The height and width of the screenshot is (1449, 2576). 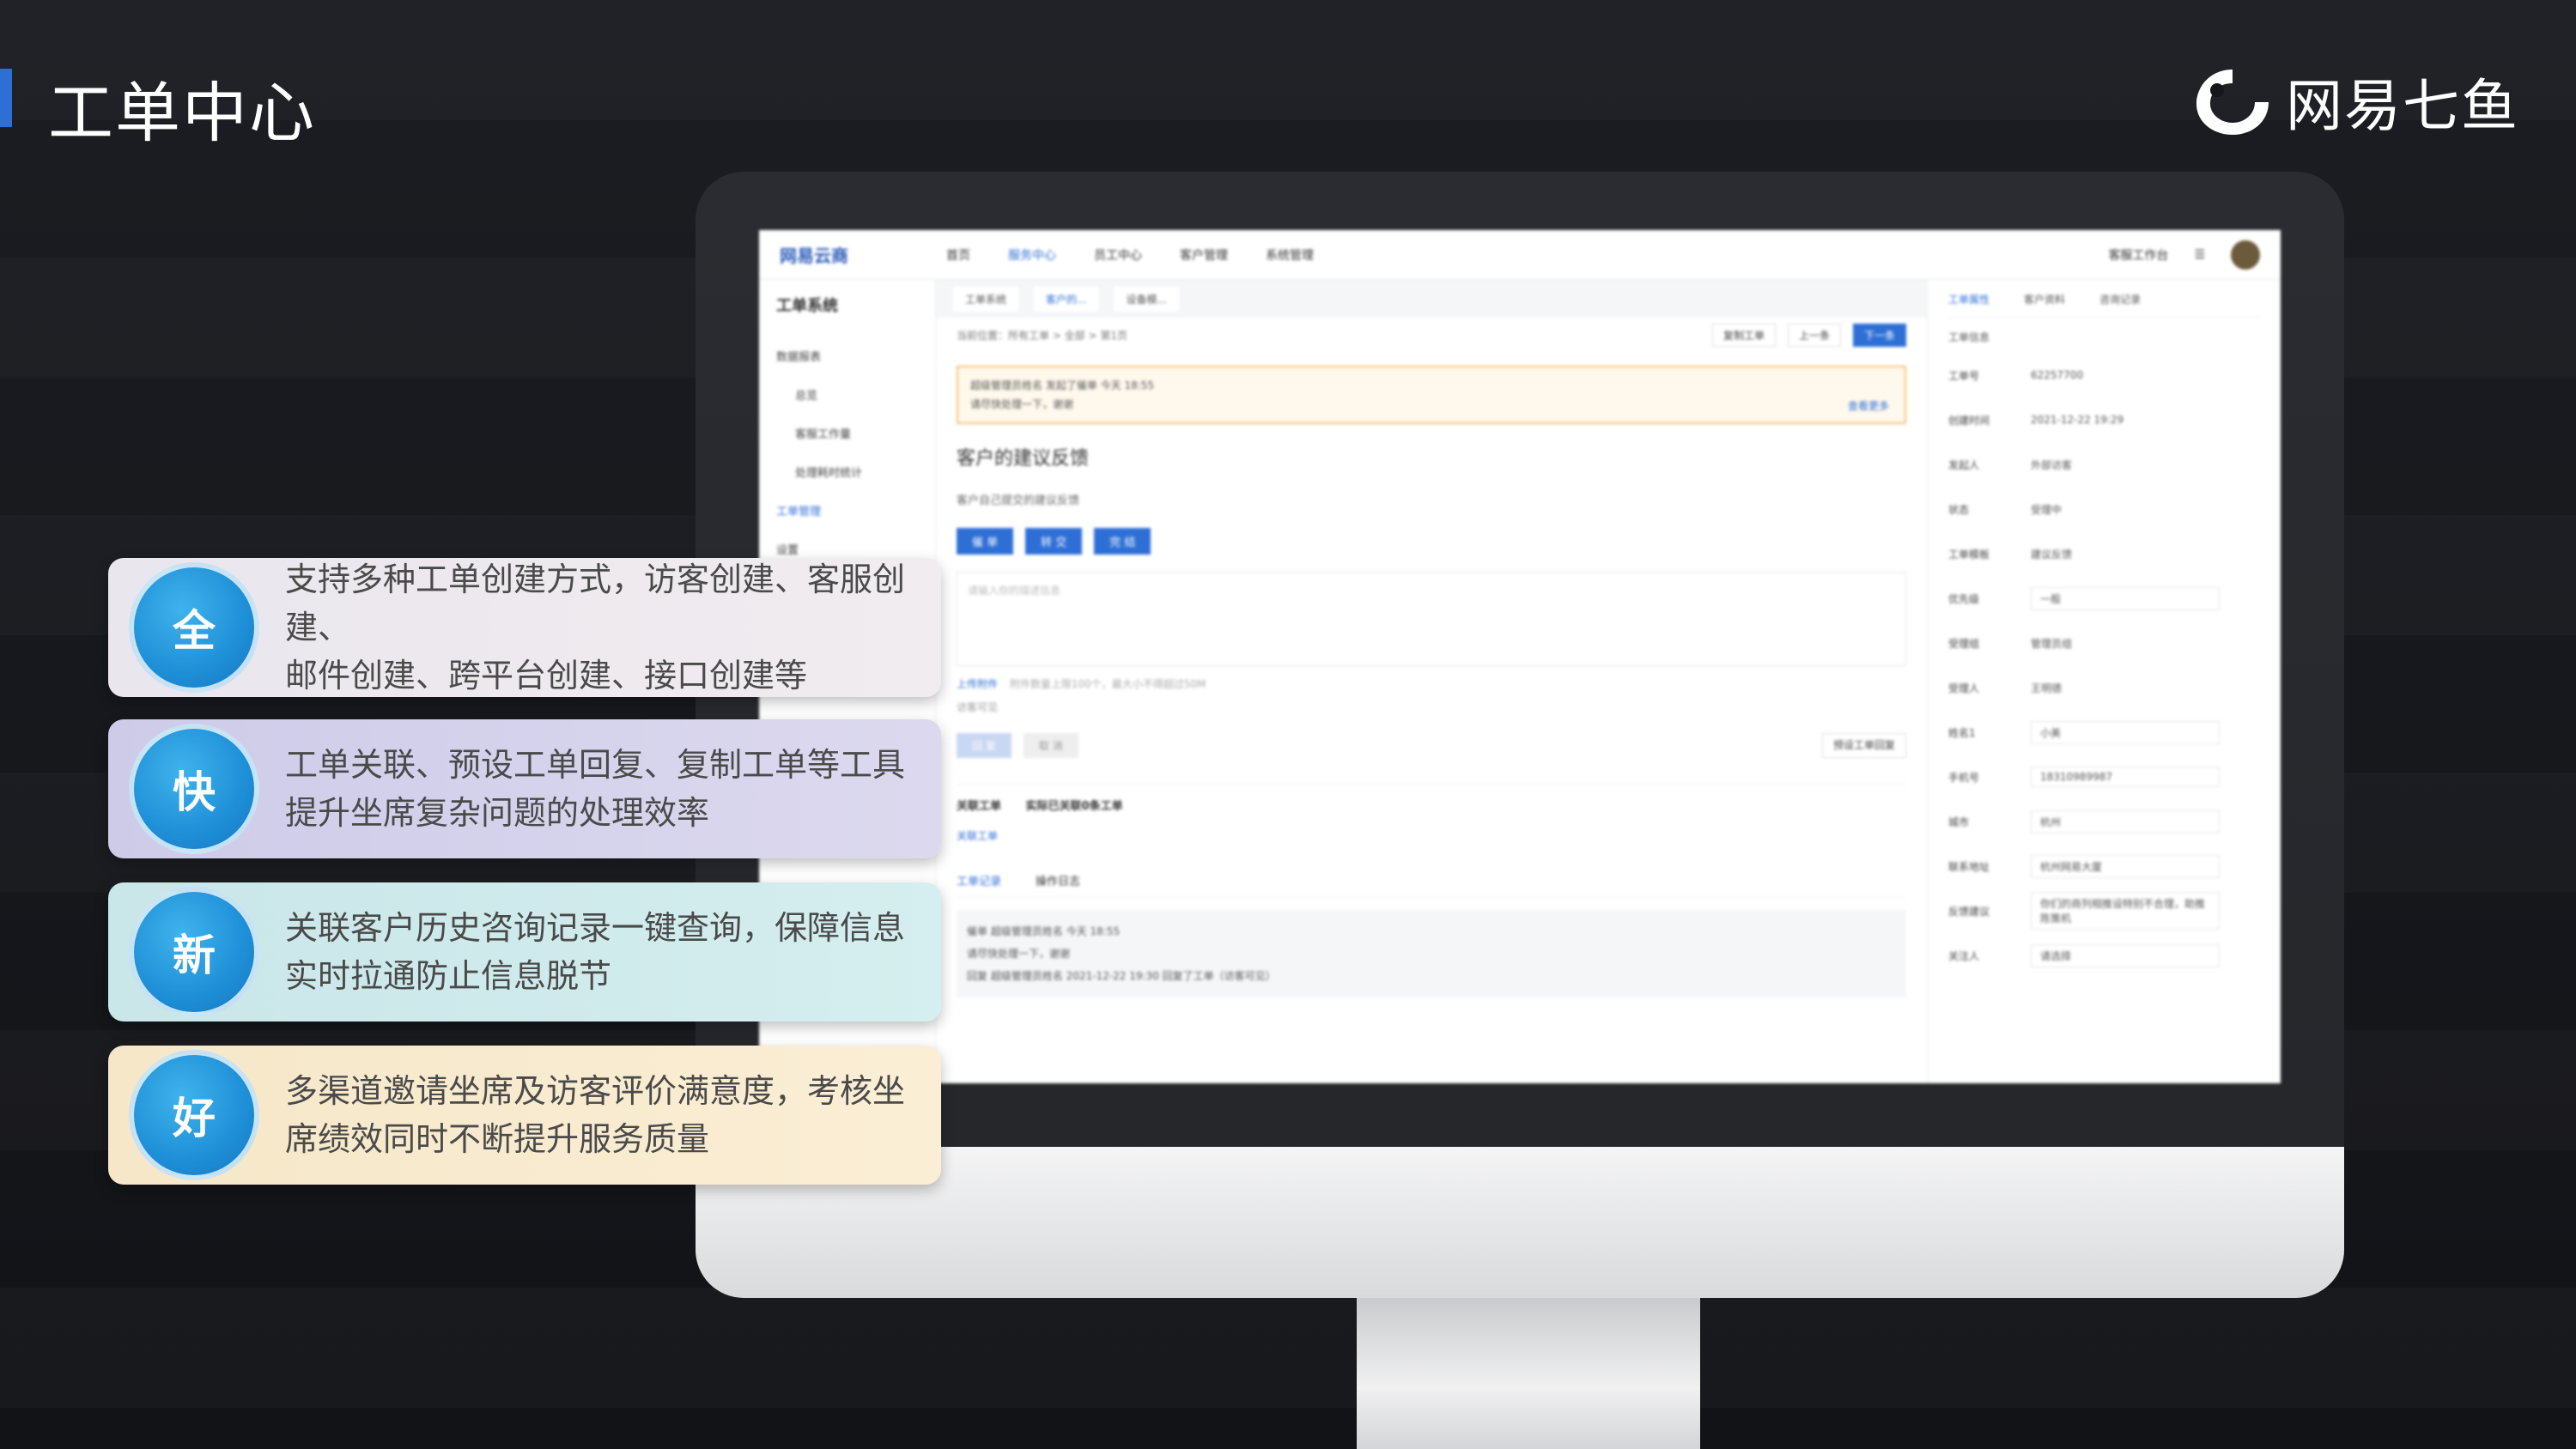 I want to click on feature-badge: 全, so click(x=194, y=627).